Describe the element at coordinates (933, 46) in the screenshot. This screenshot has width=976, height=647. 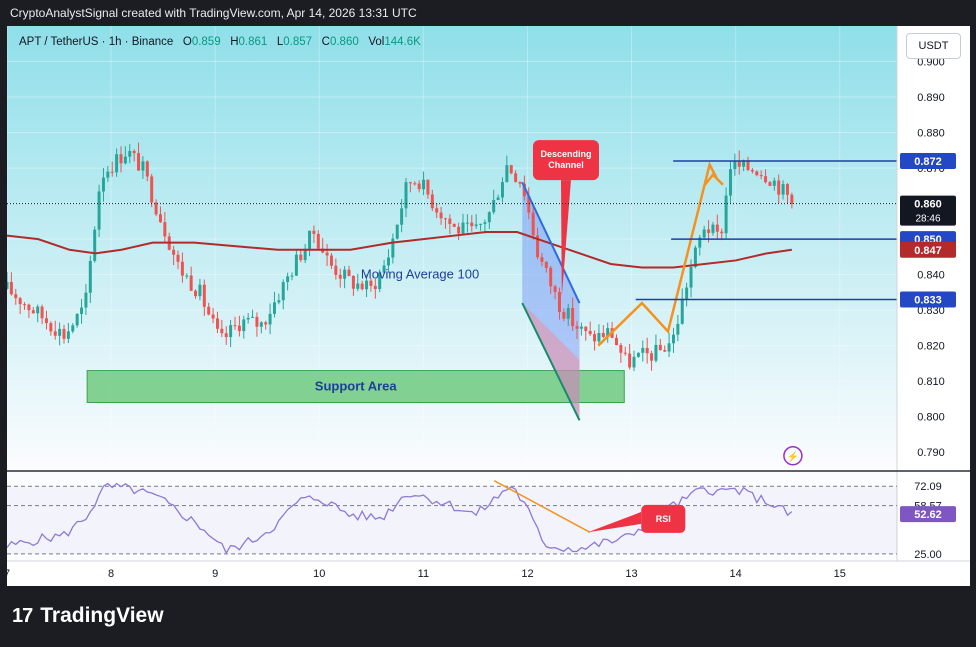
I see `currency-button: USDT` at that location.